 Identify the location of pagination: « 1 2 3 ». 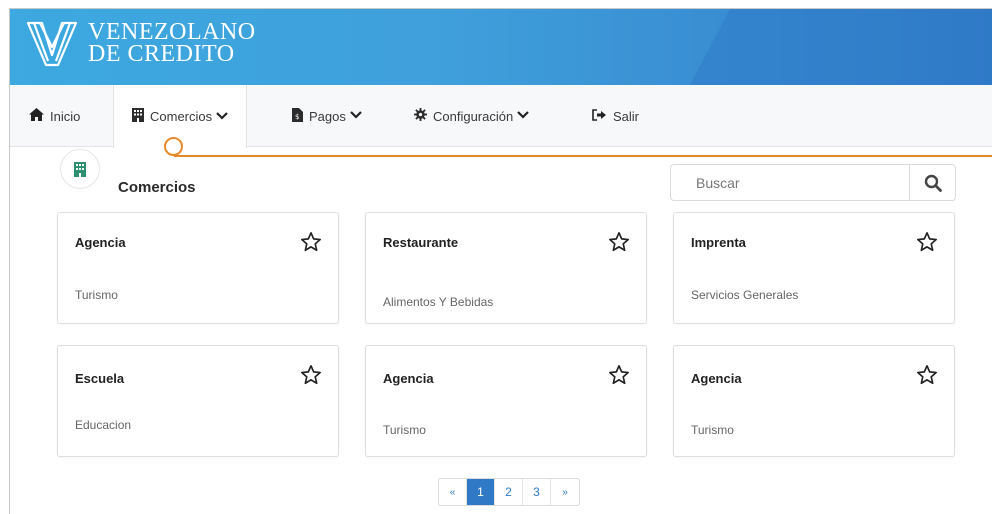
(509, 492).